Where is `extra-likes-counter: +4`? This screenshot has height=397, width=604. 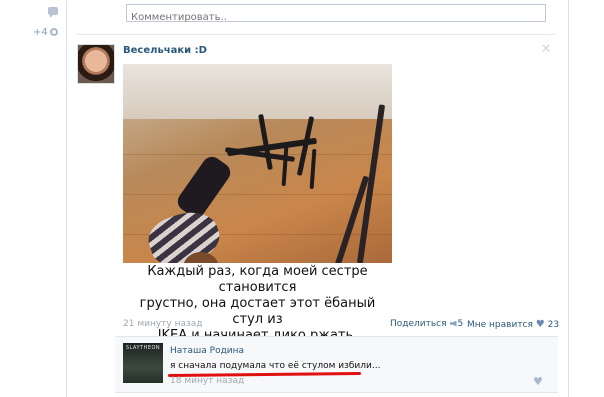 extra-likes-counter: +4 is located at coordinates (45, 32).